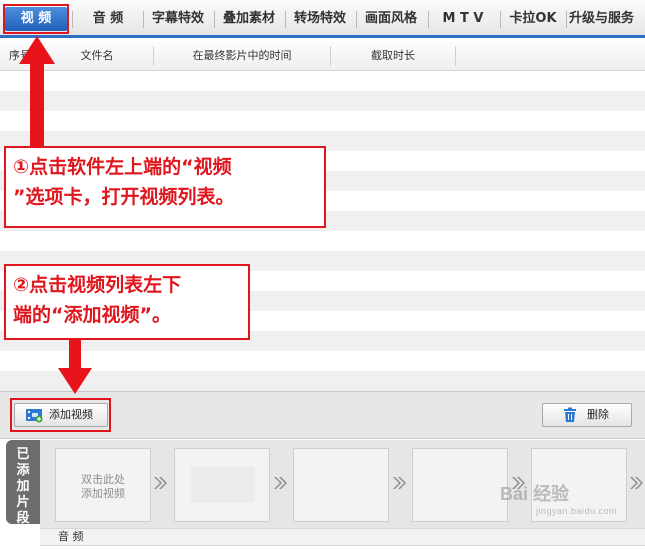 The image size is (645, 550). I want to click on delete-button: 删除, so click(587, 415).